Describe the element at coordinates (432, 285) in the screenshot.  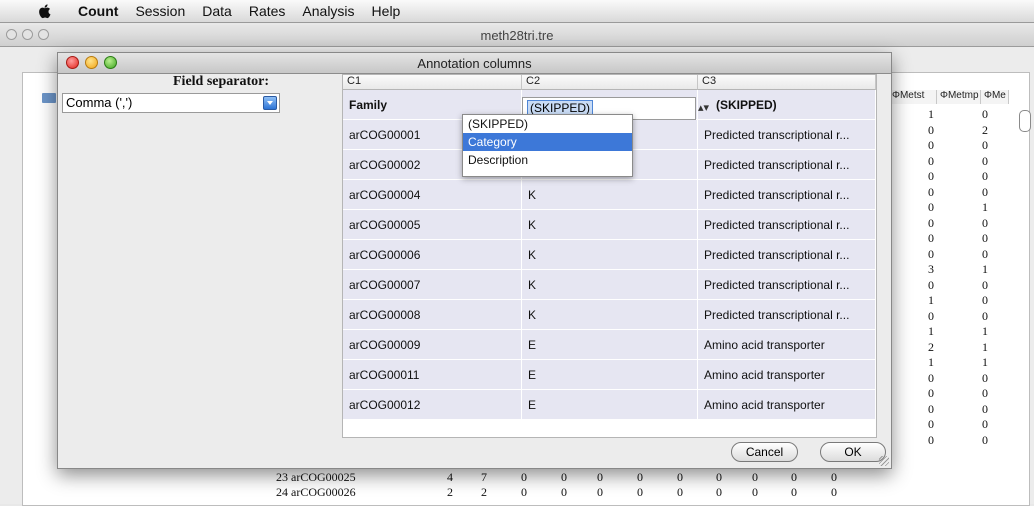
I see `table-cell-c1: arCOG00007` at that location.